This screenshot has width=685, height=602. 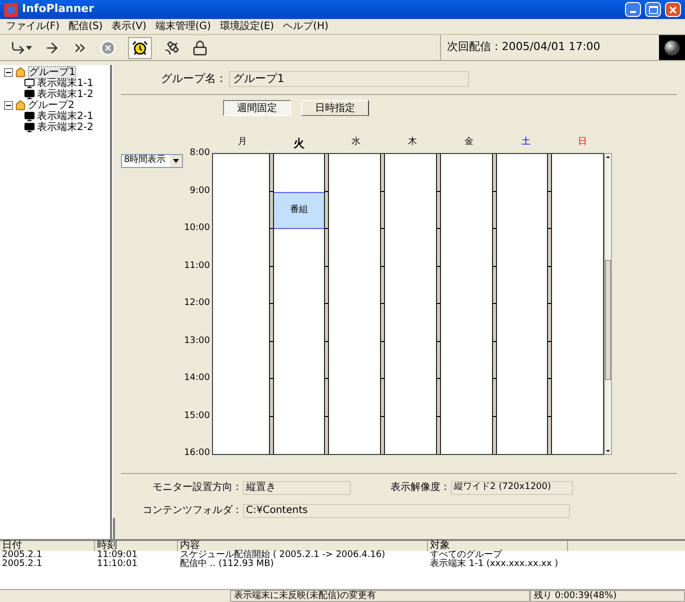 What do you see at coordinates (195, 487) in the screenshot?
I see `field-label: モニター設置方向 :` at bounding box center [195, 487].